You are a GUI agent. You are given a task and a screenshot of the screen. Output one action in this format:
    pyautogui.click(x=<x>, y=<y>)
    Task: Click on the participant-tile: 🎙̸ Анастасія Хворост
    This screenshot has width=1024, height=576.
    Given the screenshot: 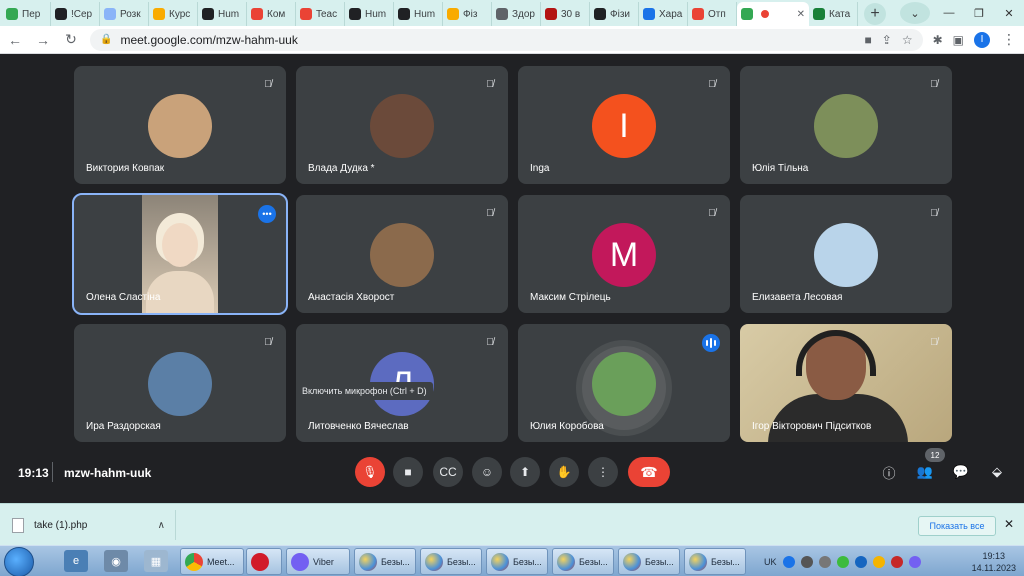 What is the action you would take?
    pyautogui.click(x=402, y=254)
    